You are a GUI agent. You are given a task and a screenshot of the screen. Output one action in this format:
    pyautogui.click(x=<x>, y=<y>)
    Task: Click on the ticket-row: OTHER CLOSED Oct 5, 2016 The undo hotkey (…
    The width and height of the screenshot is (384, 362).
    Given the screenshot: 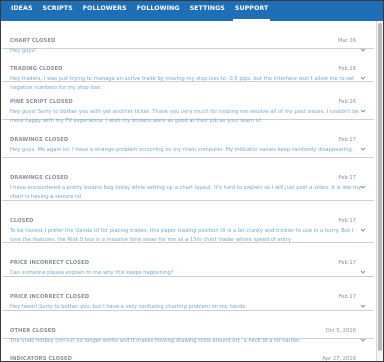 What is the action you would take?
    pyautogui.click(x=188, y=327)
    